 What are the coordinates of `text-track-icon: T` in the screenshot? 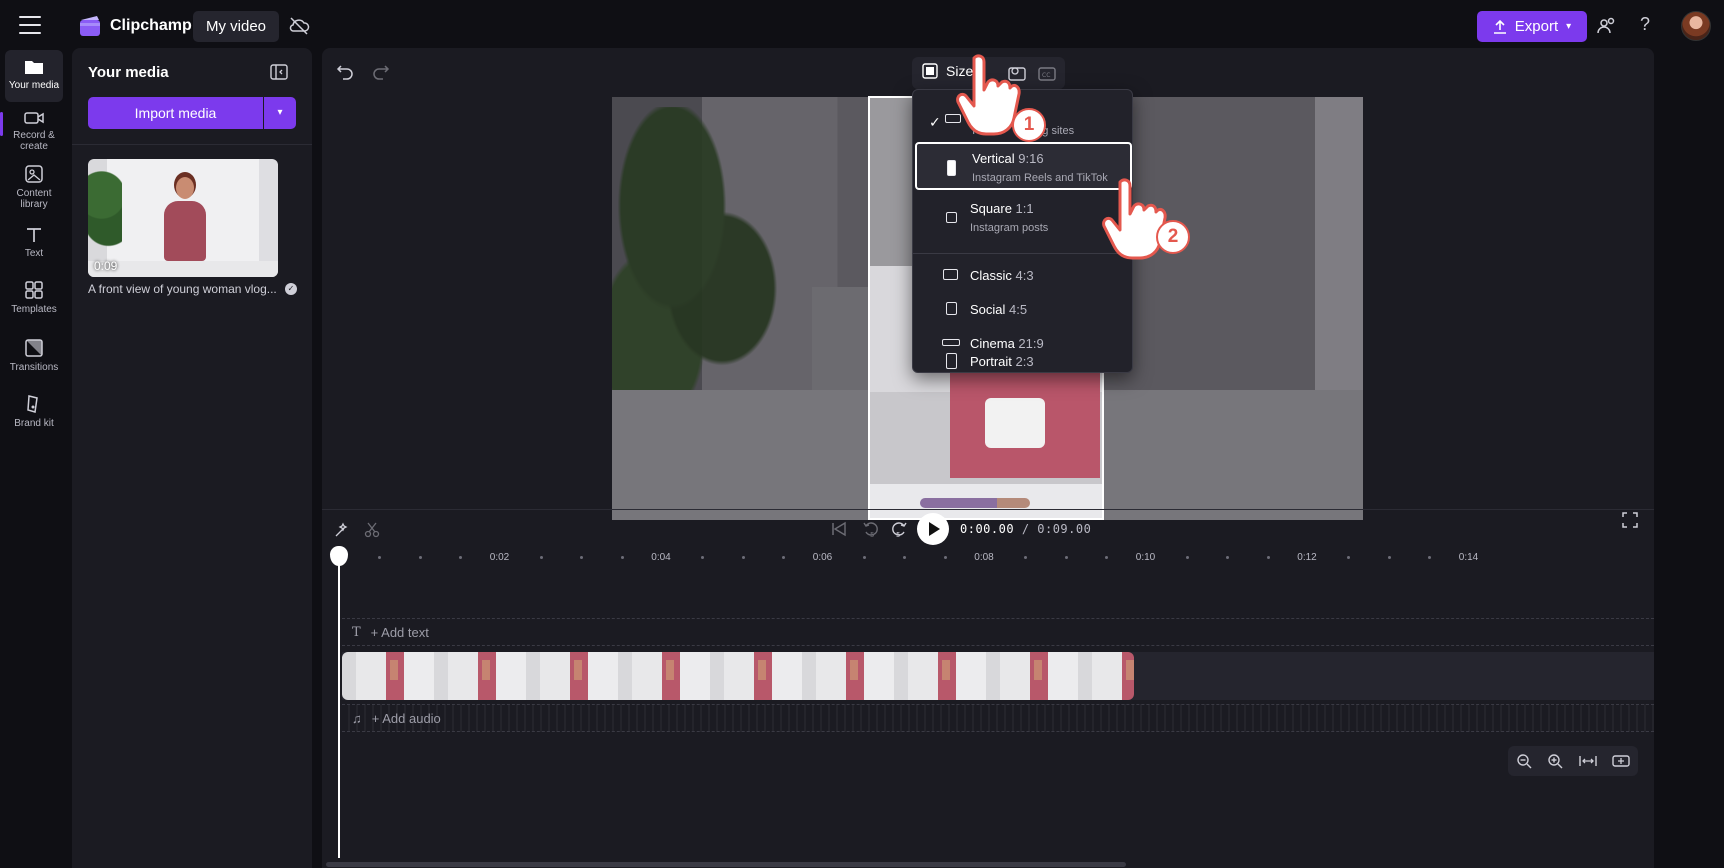 It's located at (356, 632).